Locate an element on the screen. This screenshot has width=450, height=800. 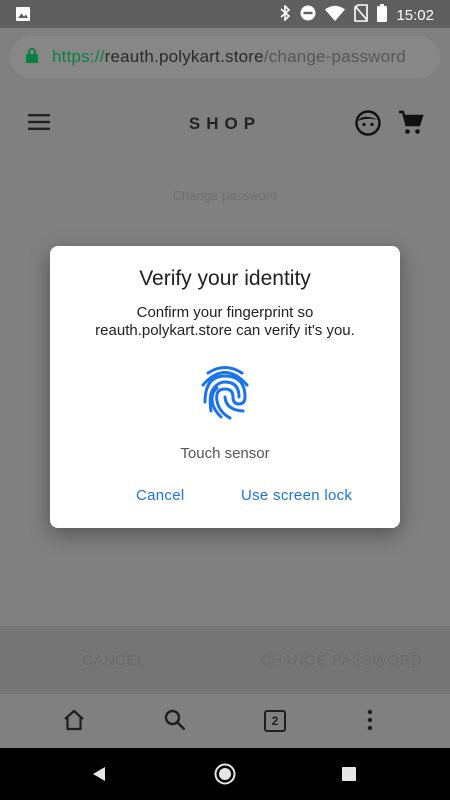
bottom-action-bar: CANCEL CHANGE PASSWORD is located at coordinates (225, 660).